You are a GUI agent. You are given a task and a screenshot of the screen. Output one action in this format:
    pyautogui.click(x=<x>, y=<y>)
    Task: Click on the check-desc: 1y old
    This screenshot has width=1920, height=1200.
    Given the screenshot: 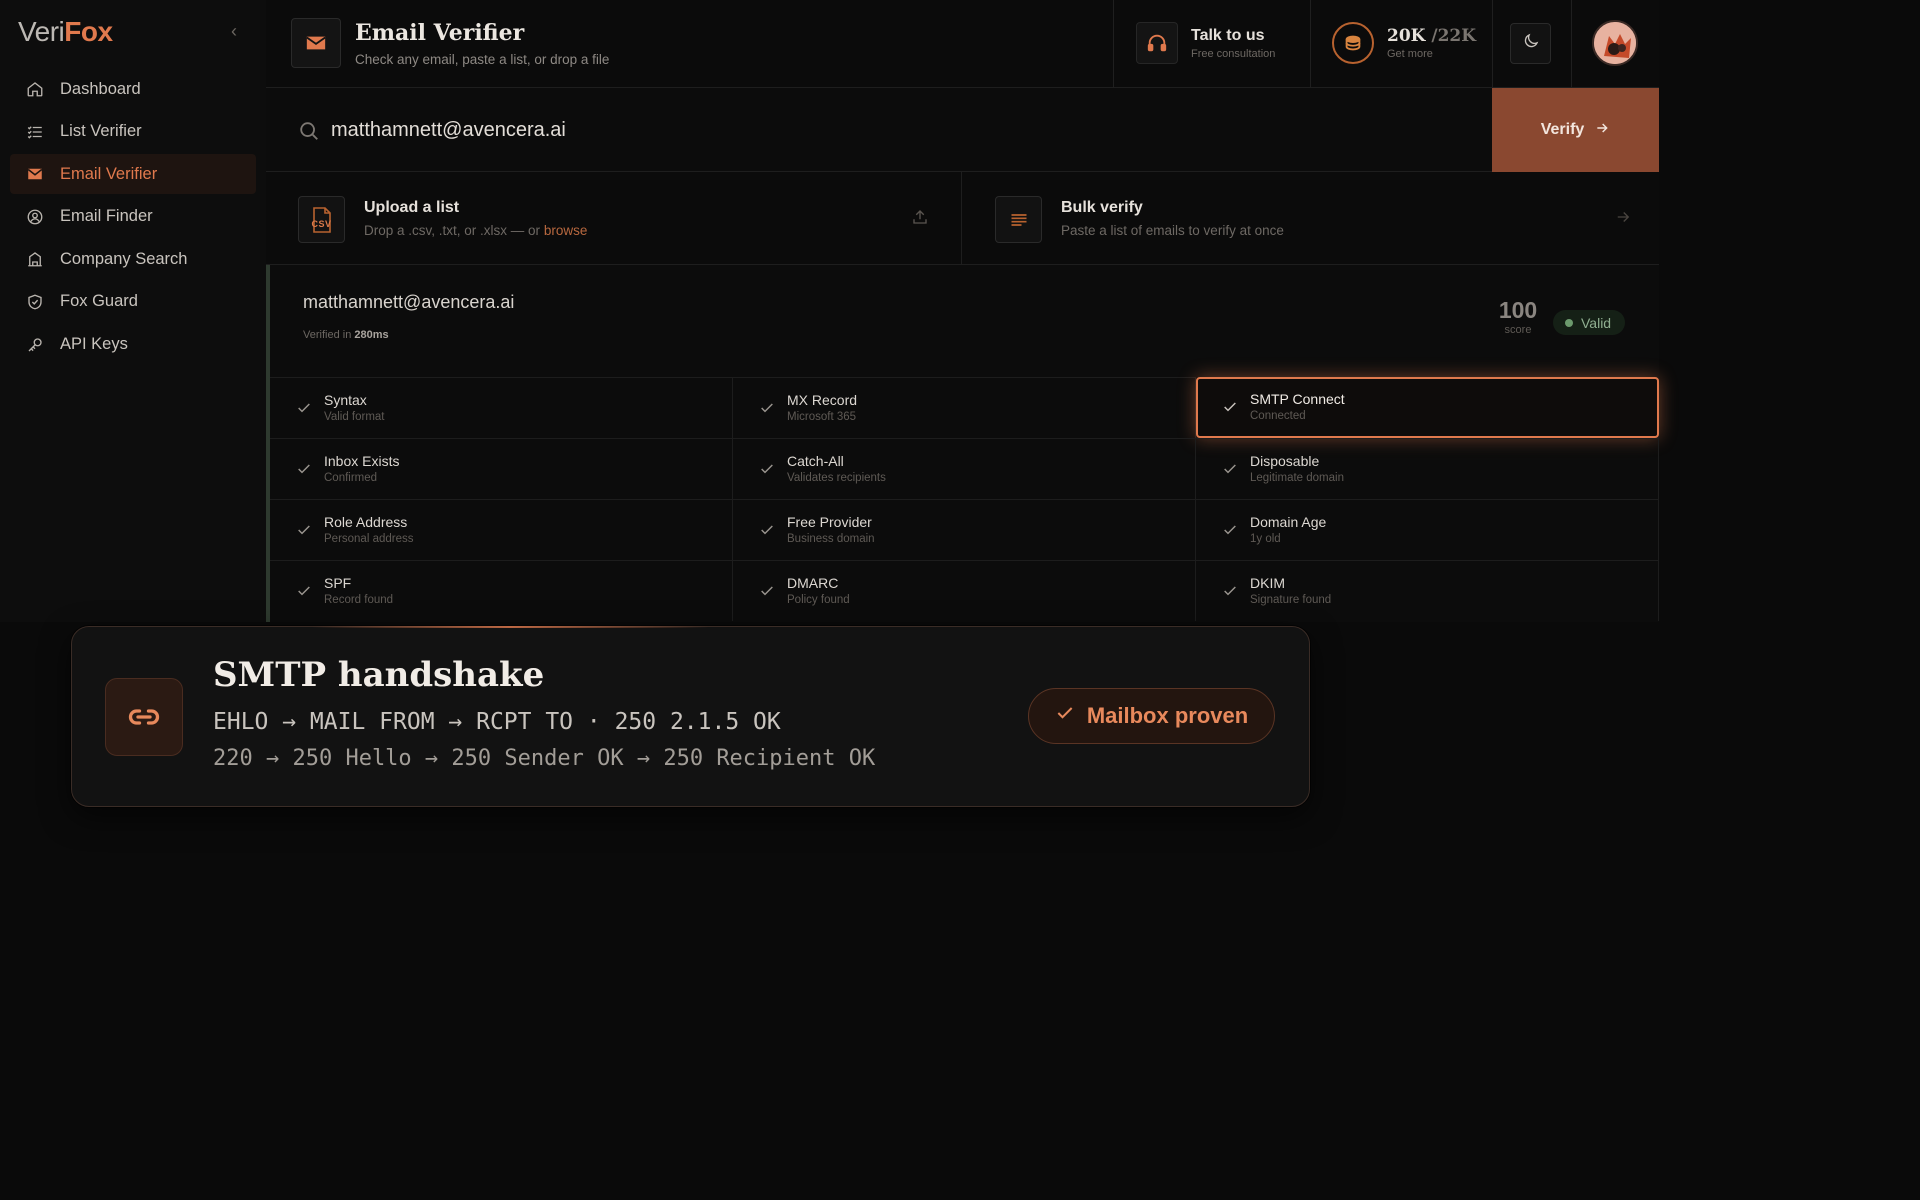 What is the action you would take?
    pyautogui.click(x=1265, y=539)
    